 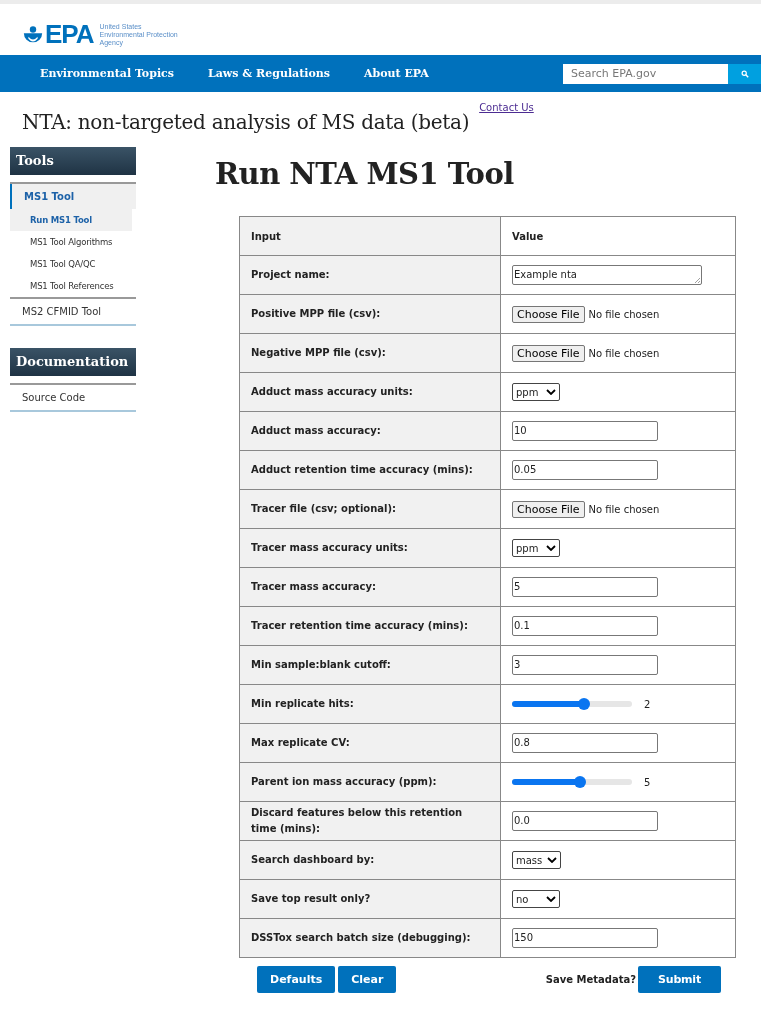 What do you see at coordinates (71, 220) in the screenshot?
I see `sidebar-subitem: Run MS1 Tool` at bounding box center [71, 220].